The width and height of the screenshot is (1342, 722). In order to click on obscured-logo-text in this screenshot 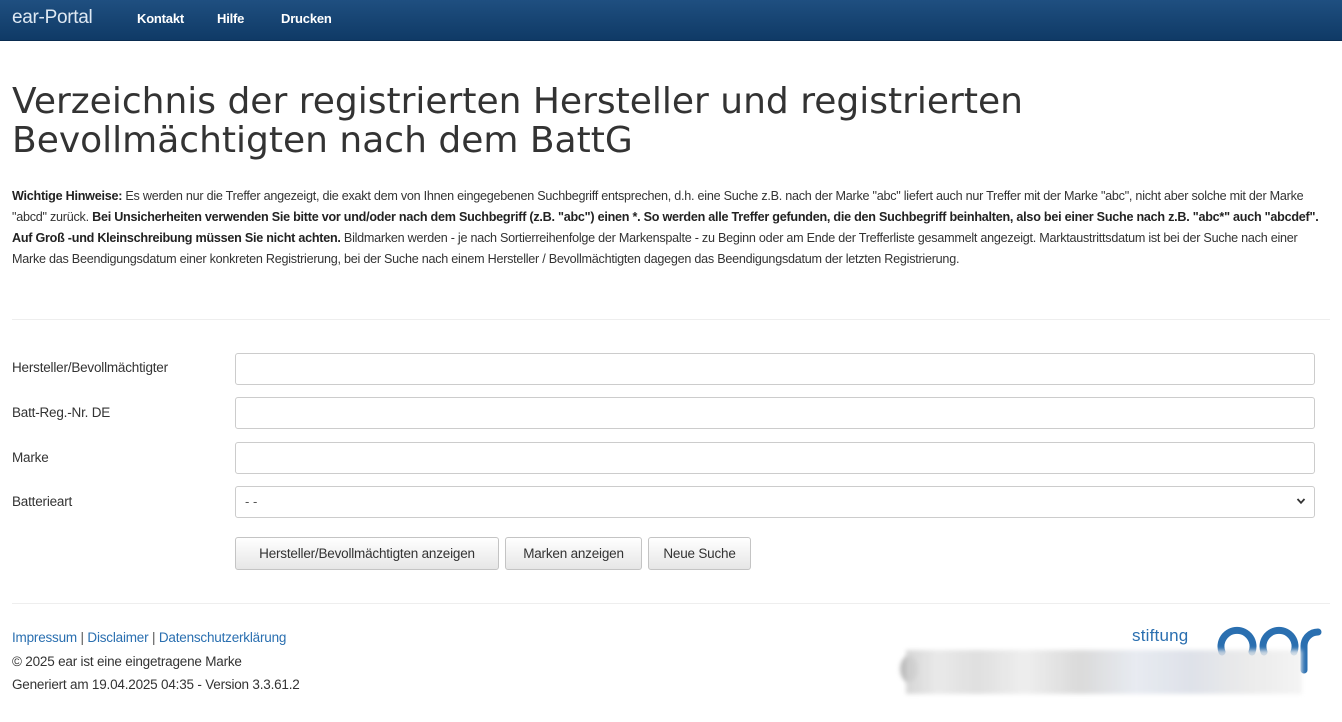, I will do `click(1104, 672)`.